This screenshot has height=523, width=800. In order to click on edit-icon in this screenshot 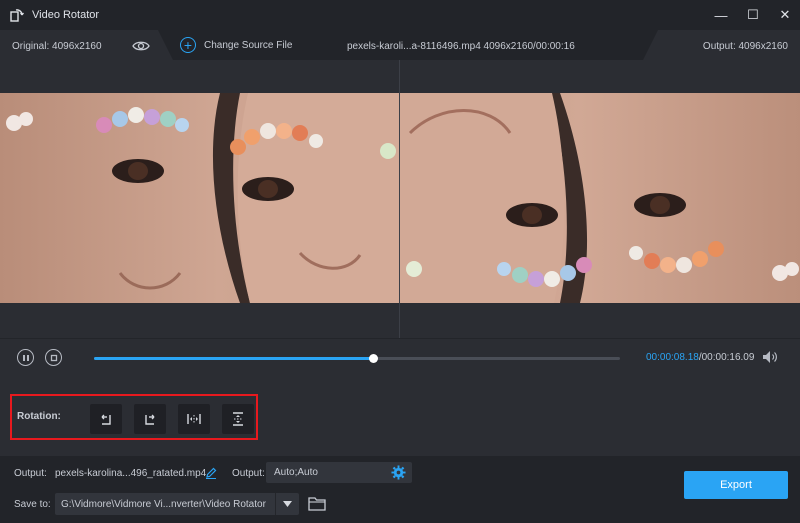, I will do `click(211, 473)`.